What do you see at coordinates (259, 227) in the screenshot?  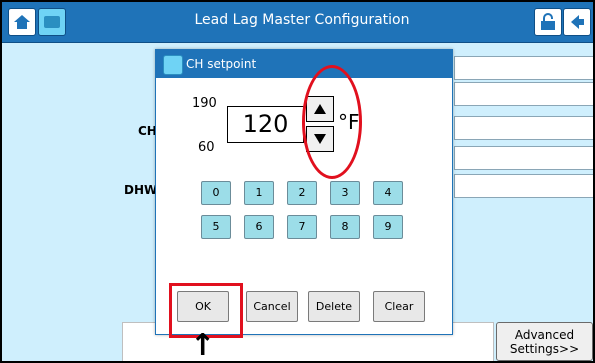 I see `key-6: 6` at bounding box center [259, 227].